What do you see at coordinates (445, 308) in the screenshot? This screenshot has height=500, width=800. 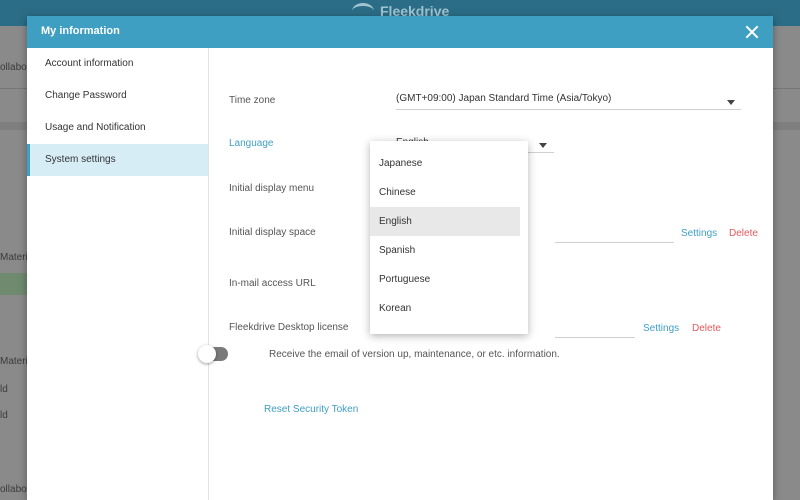 I see `dropdown-option-korean: Korean` at bounding box center [445, 308].